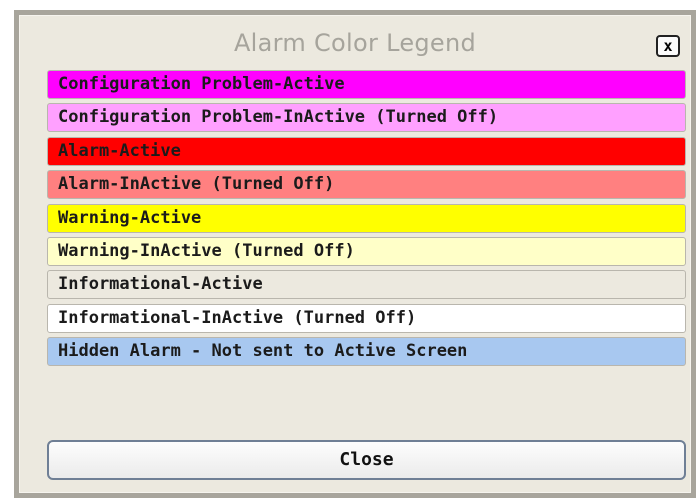  What do you see at coordinates (366, 460) in the screenshot?
I see `close-button: Close` at bounding box center [366, 460].